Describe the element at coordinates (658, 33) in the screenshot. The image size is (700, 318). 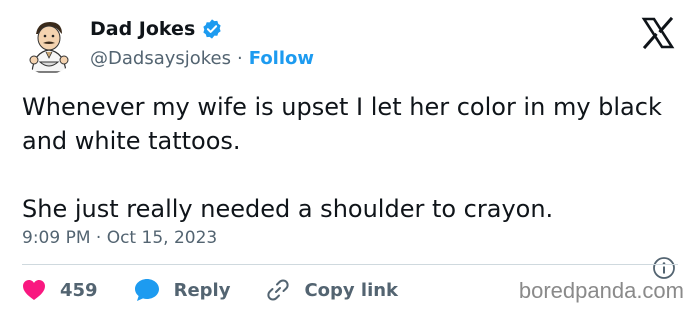
I see `x-logo-icon` at that location.